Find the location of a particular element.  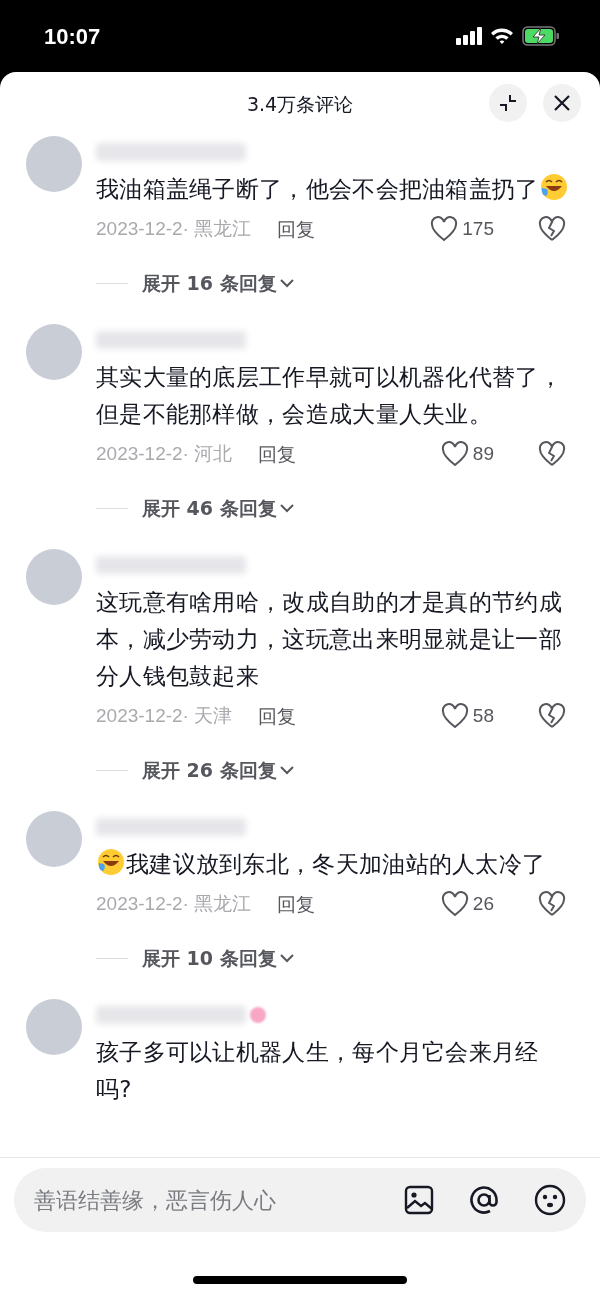

image-icon is located at coordinates (419, 1200).